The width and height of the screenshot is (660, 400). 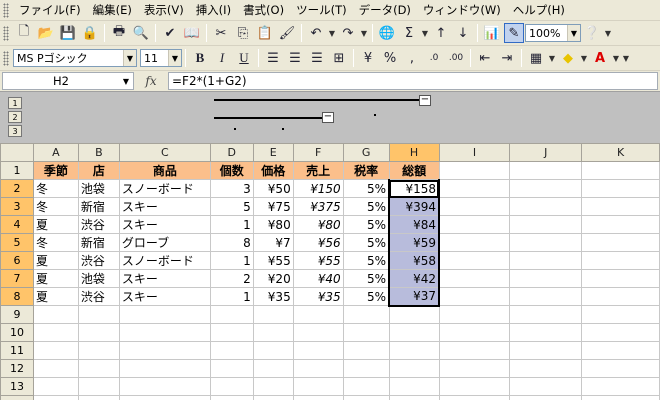 What do you see at coordinates (273, 278) in the screenshot?
I see `cell: ¥20` at bounding box center [273, 278].